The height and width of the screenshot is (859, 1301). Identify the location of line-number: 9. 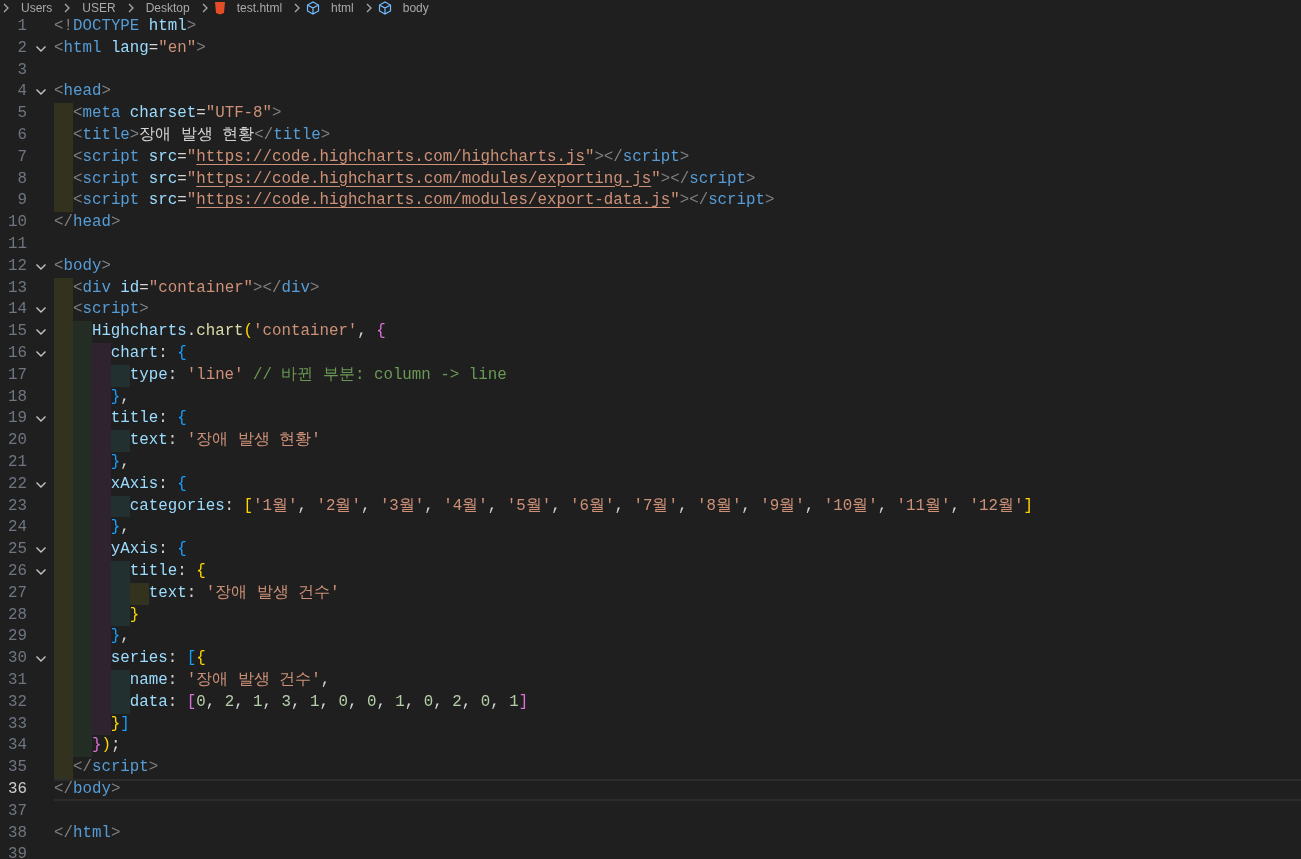
(21, 201).